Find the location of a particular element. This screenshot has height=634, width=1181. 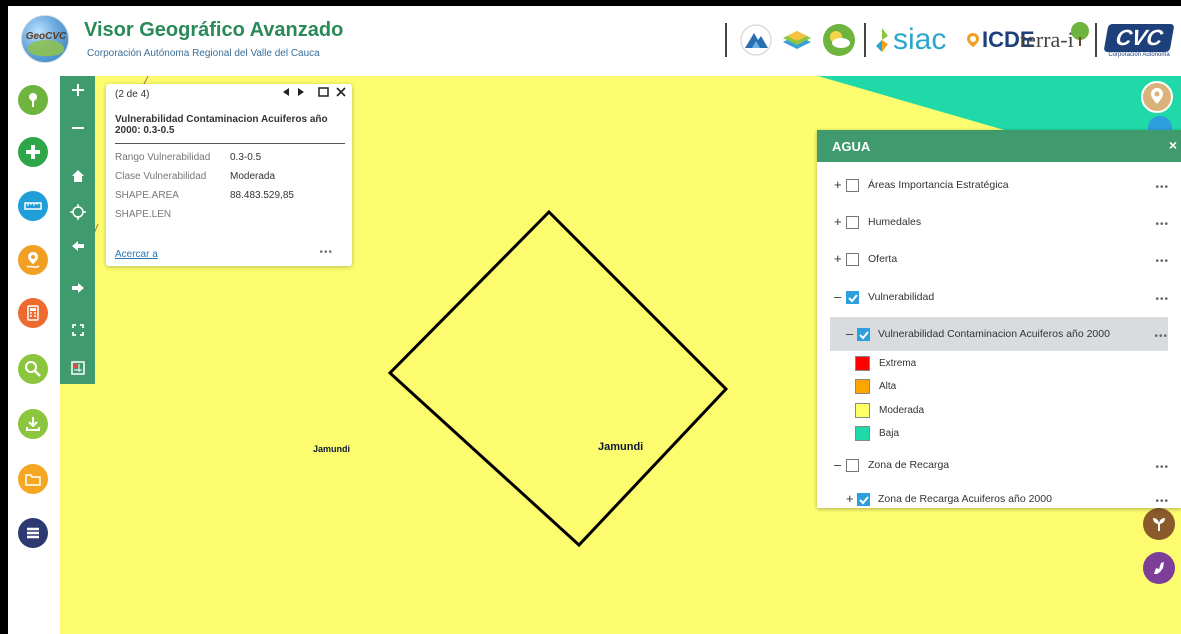

add-icon is located at coordinates (33, 152).